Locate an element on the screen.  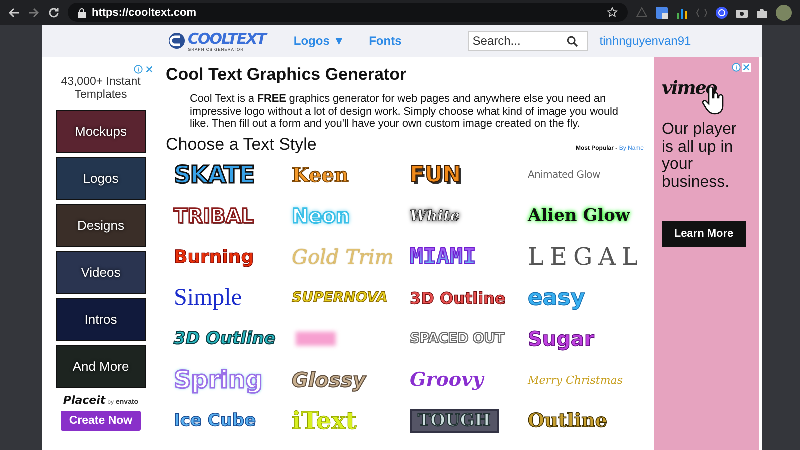
brand-logo: vimeo is located at coordinates (690, 88).